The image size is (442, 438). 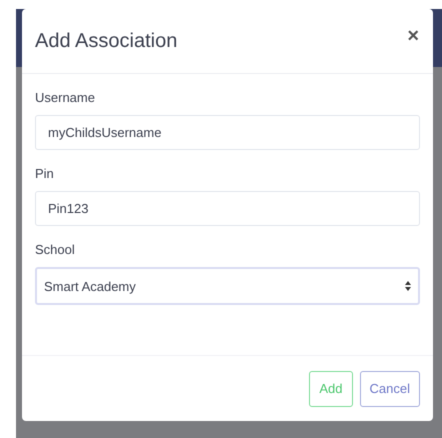 What do you see at coordinates (227, 132) in the screenshot?
I see `input-field: myChildsUsername` at bounding box center [227, 132].